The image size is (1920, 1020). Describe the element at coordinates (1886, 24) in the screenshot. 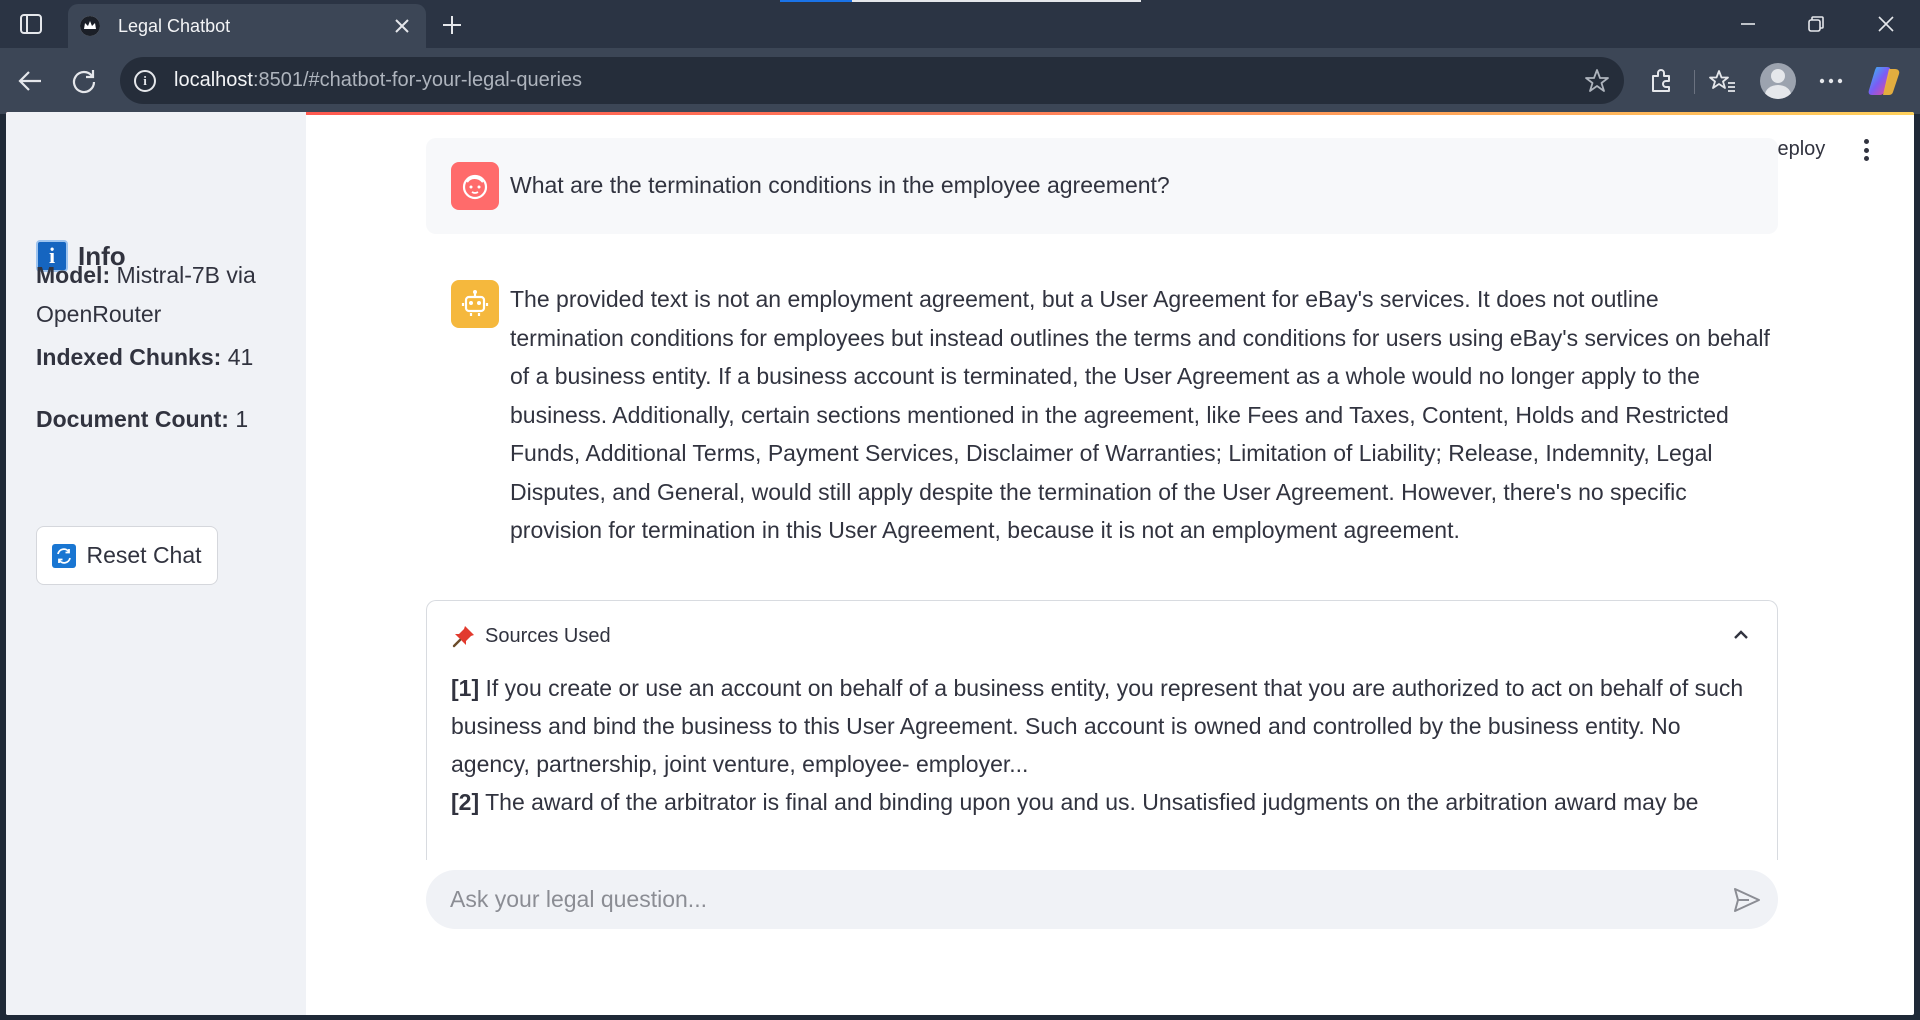

I see `close-window-icon` at that location.